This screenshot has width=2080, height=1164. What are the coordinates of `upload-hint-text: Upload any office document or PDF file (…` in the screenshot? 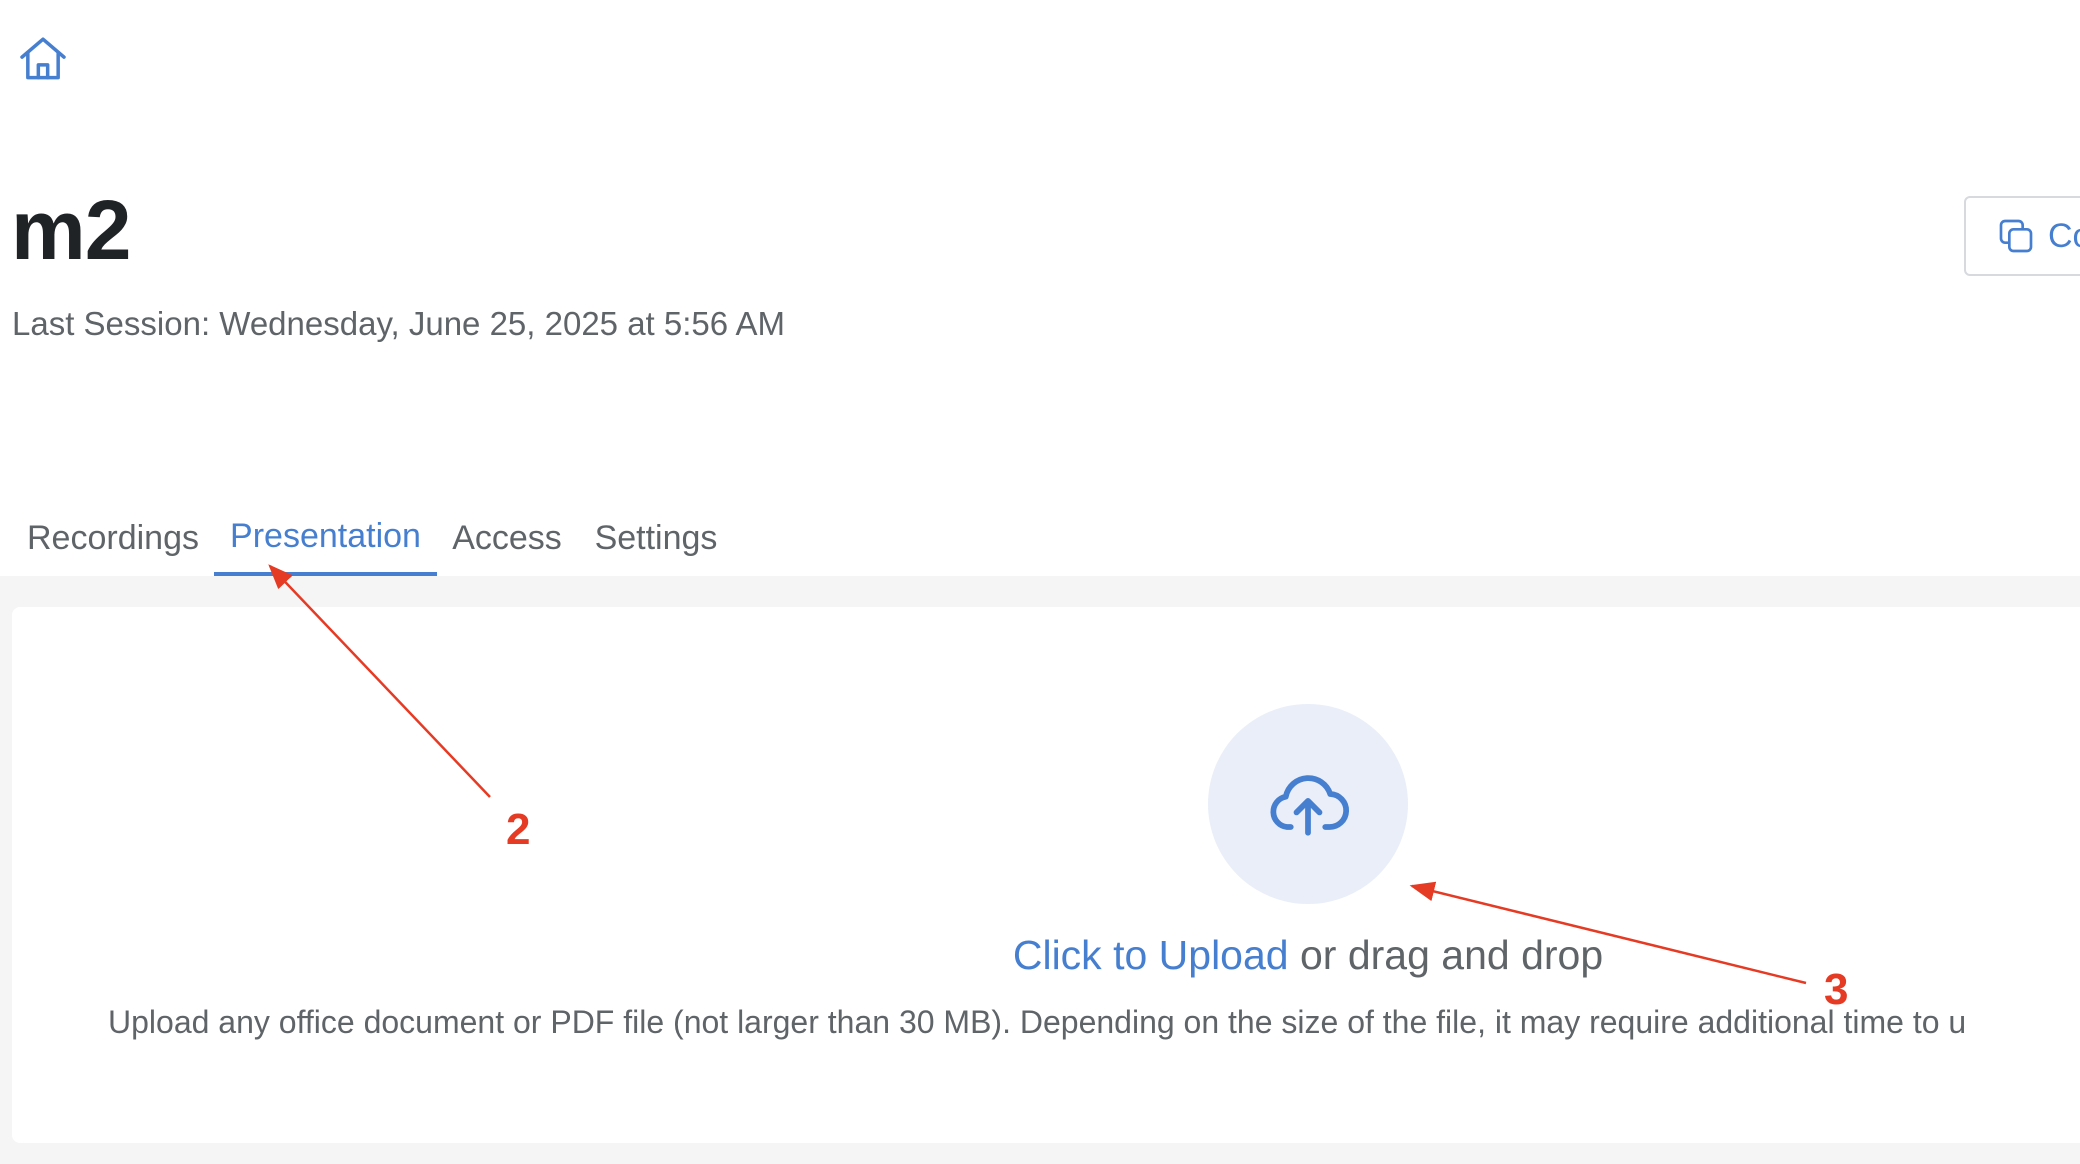 It's located at (1037, 1022).